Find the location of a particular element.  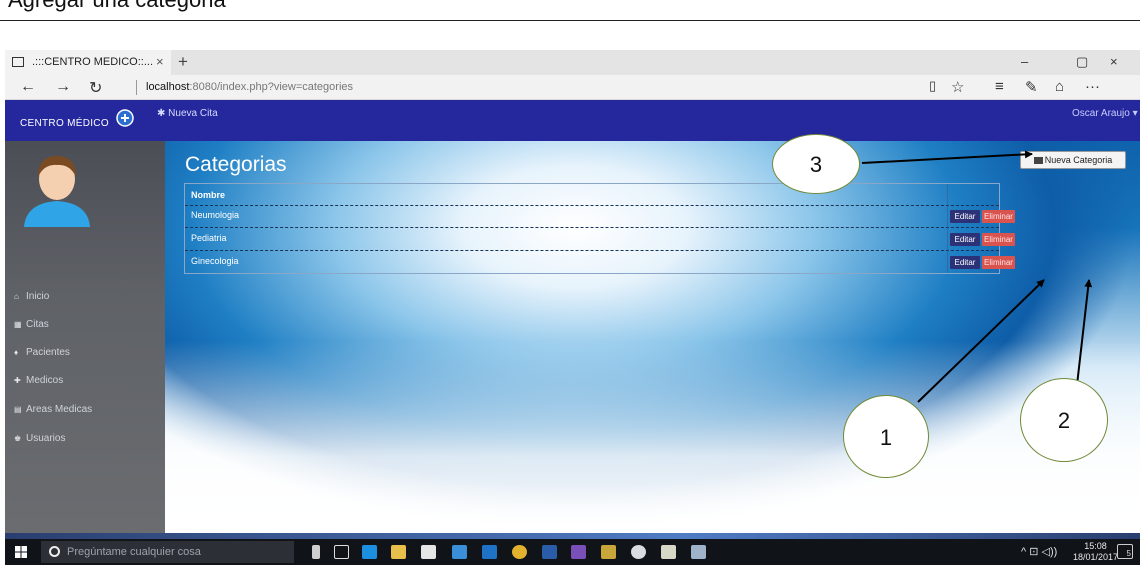

medic-icon: ✚ is located at coordinates (17, 380).